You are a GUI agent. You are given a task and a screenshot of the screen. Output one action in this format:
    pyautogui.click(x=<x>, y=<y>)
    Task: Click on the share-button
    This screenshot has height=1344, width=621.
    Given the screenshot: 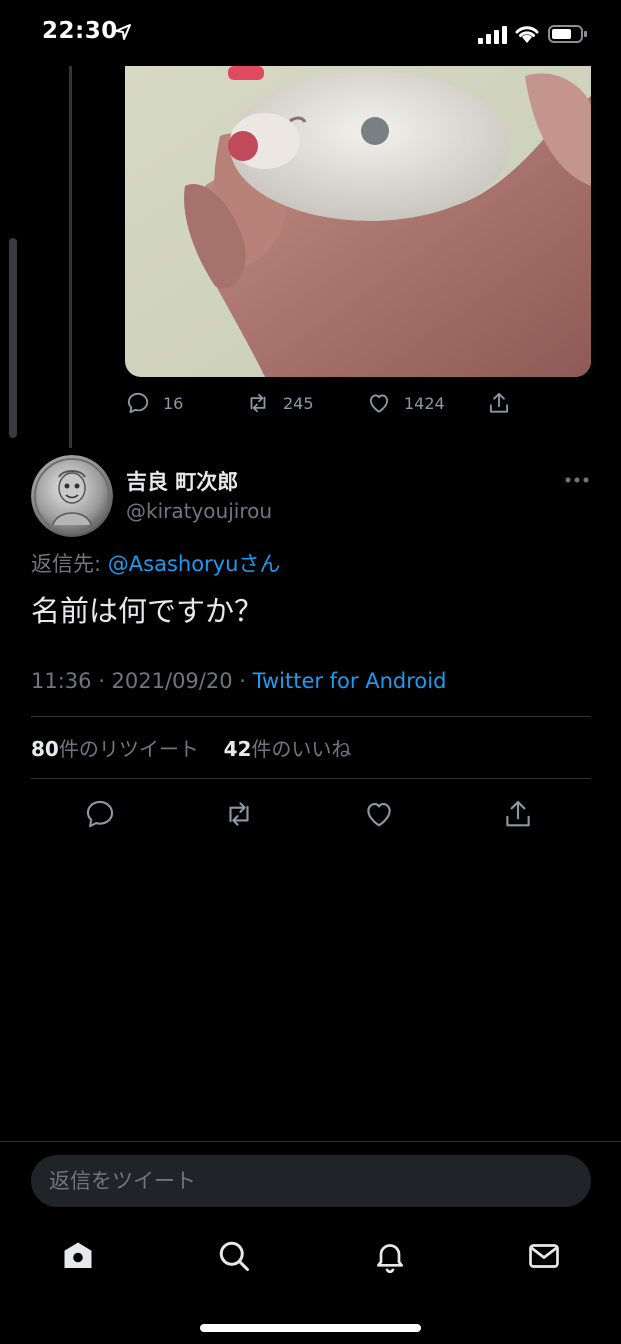 What is the action you would take?
    pyautogui.click(x=518, y=814)
    